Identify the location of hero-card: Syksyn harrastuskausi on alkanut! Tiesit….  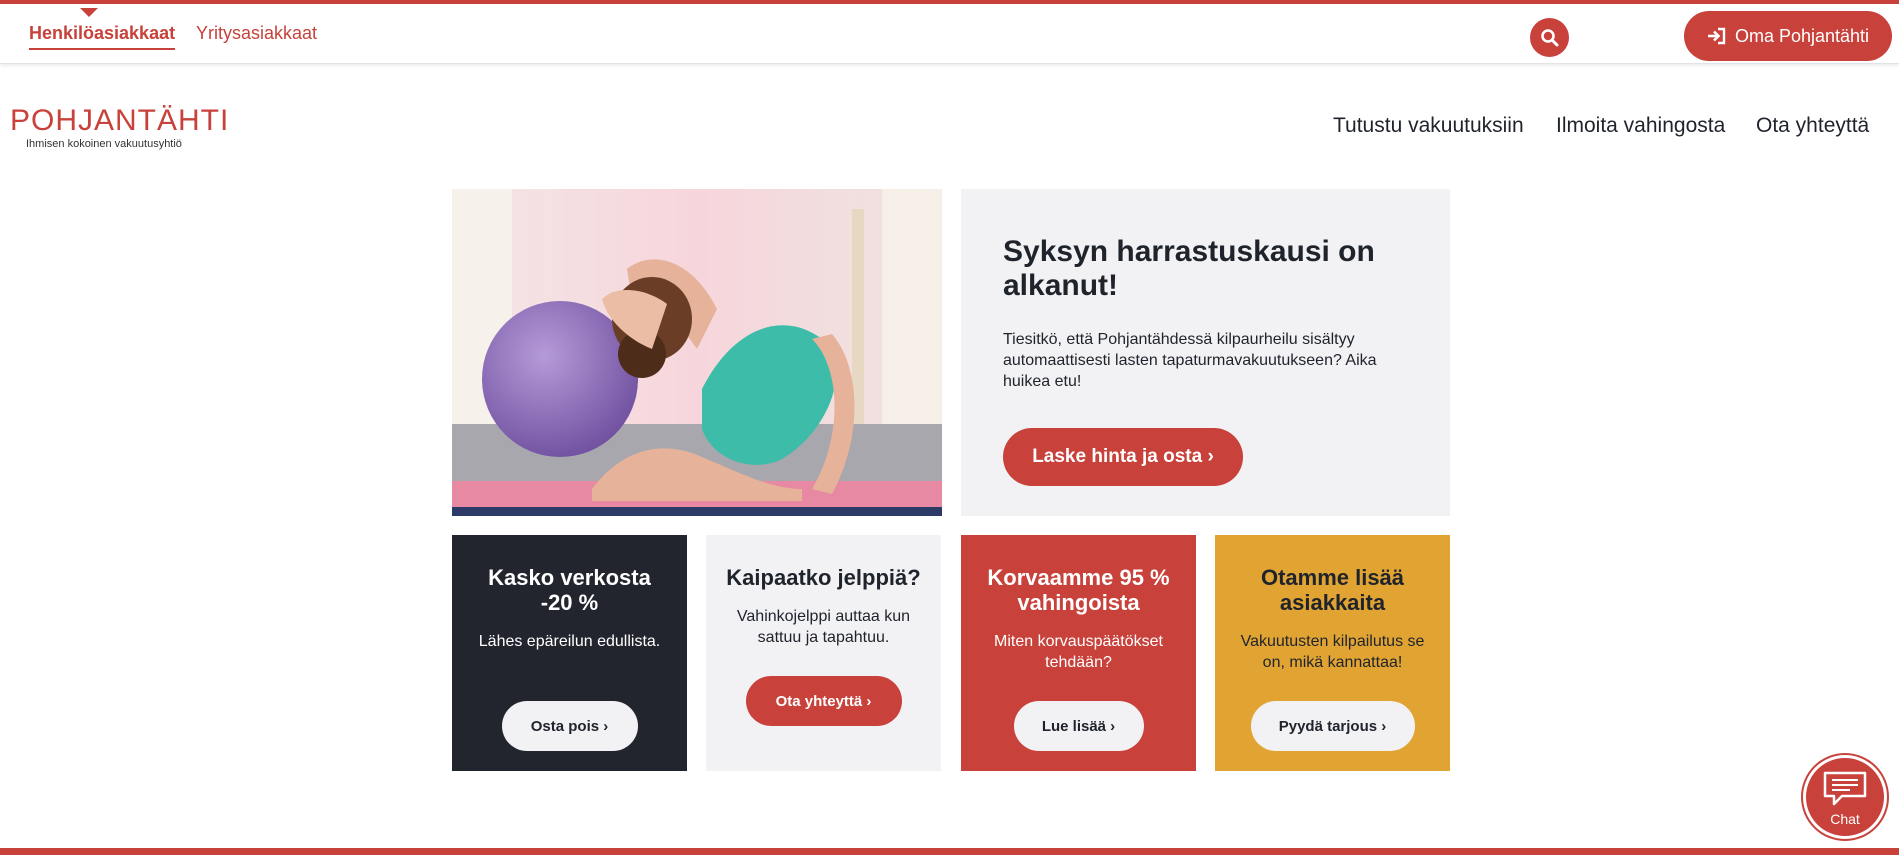
(1205, 352).